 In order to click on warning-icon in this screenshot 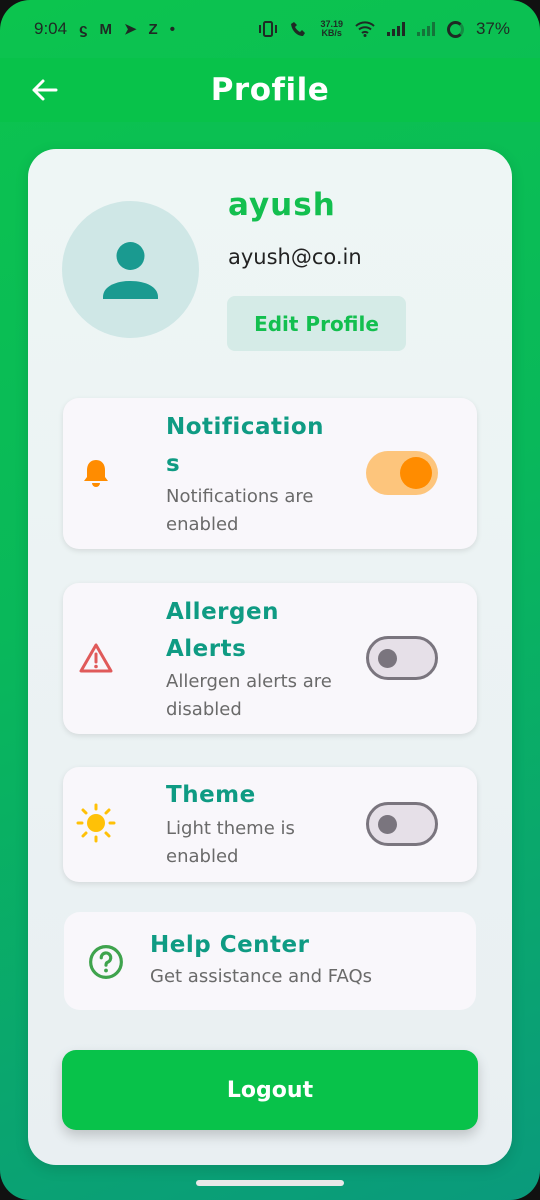, I will do `click(96, 658)`.